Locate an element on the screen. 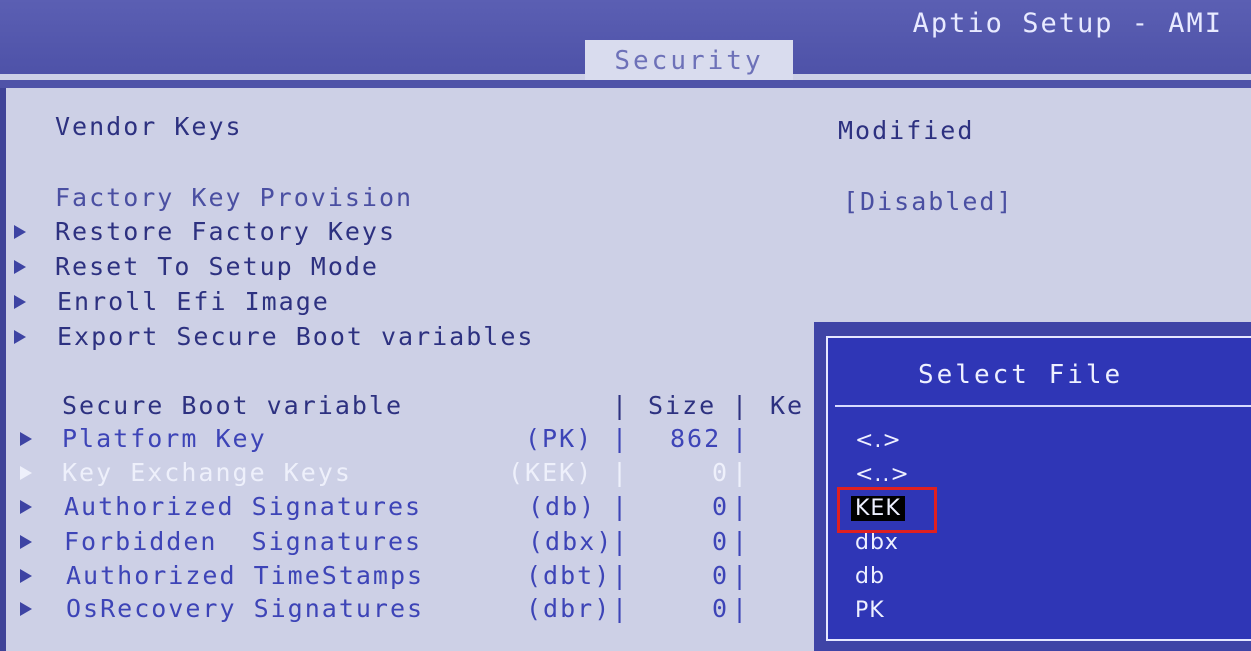  table-row-name: Platform Key is located at coordinates (164, 438).